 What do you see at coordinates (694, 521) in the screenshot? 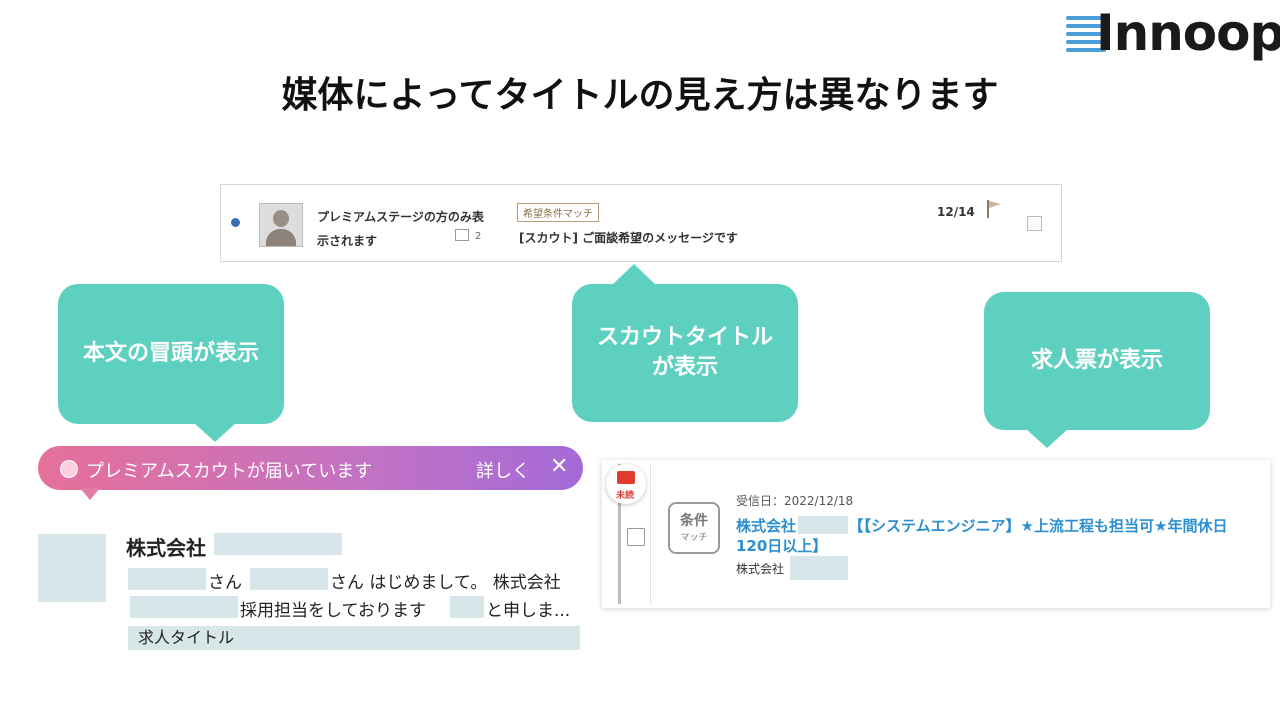
I see `badge-line-1: 条件` at bounding box center [694, 521].